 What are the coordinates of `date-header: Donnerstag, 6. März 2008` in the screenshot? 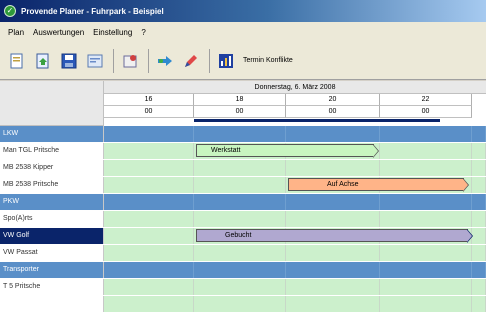 It's located at (295, 87).